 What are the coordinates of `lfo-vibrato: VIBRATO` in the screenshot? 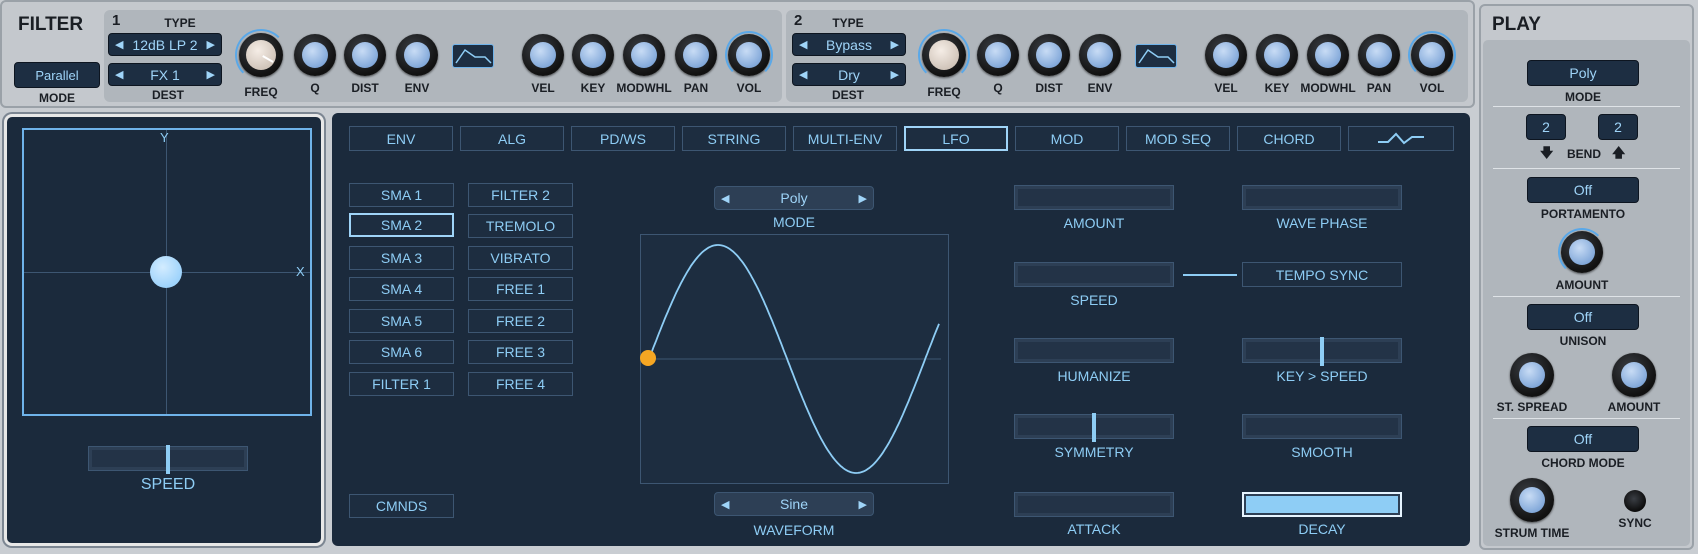 It's located at (520, 258).